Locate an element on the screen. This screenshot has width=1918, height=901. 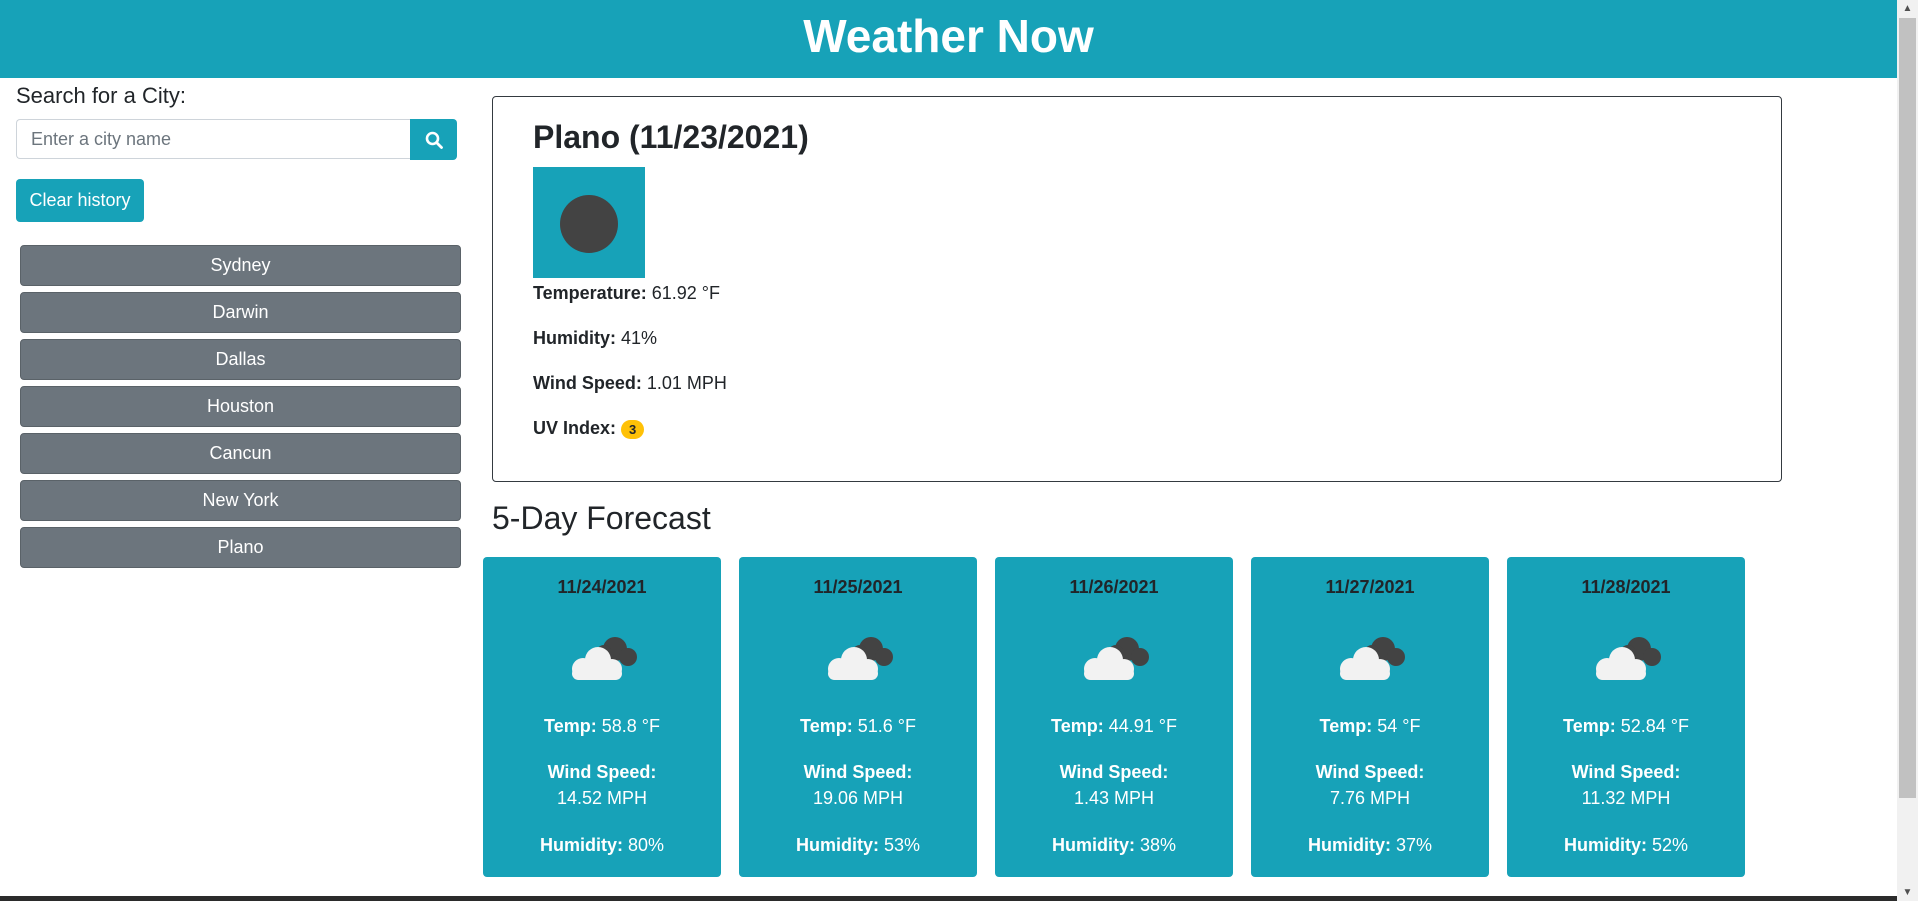
humidity-value: 52% is located at coordinates (1670, 845).